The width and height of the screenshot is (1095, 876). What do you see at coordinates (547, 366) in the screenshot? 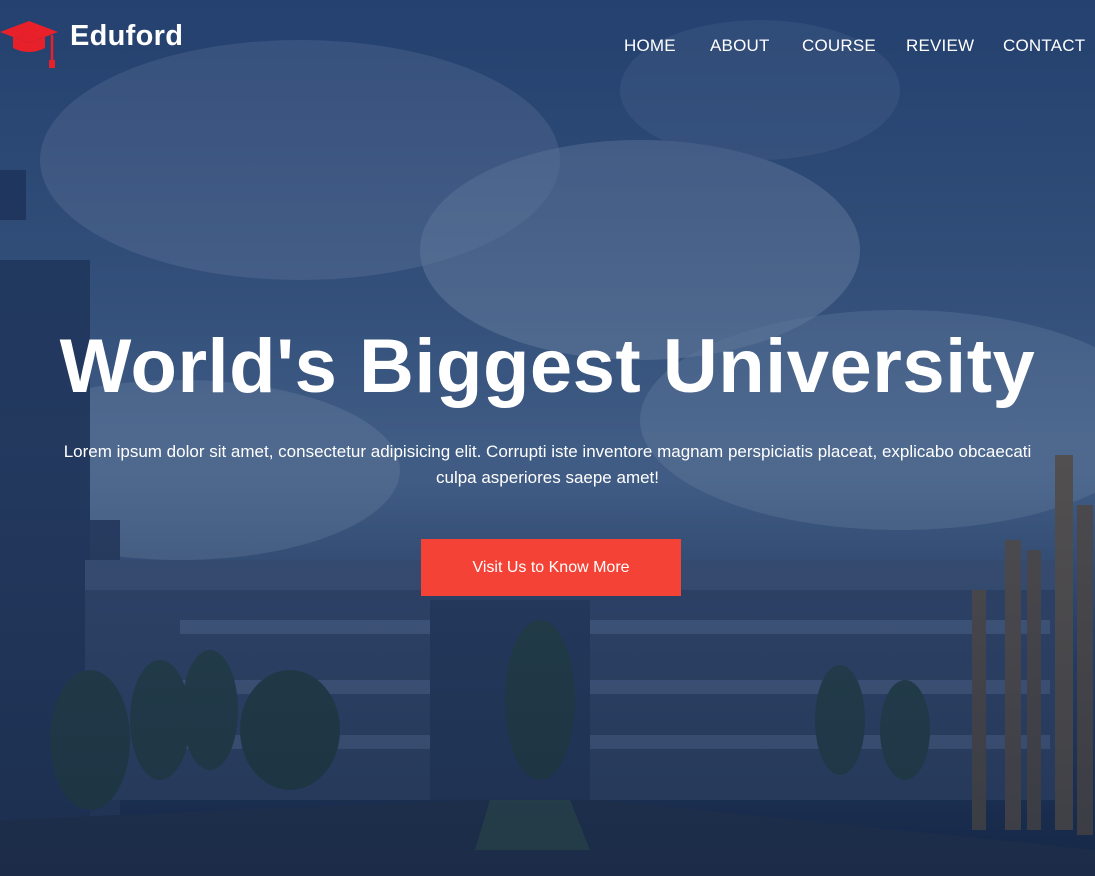
I see `hero-title: World's Biggest University` at bounding box center [547, 366].